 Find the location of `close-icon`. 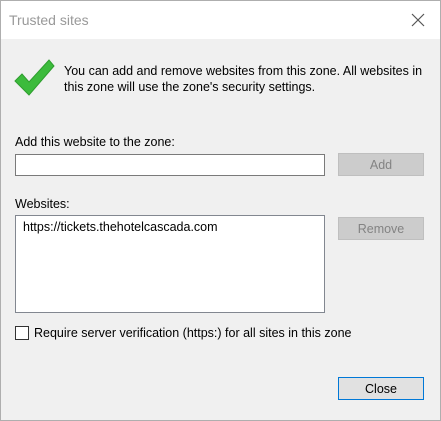

close-icon is located at coordinates (418, 20).